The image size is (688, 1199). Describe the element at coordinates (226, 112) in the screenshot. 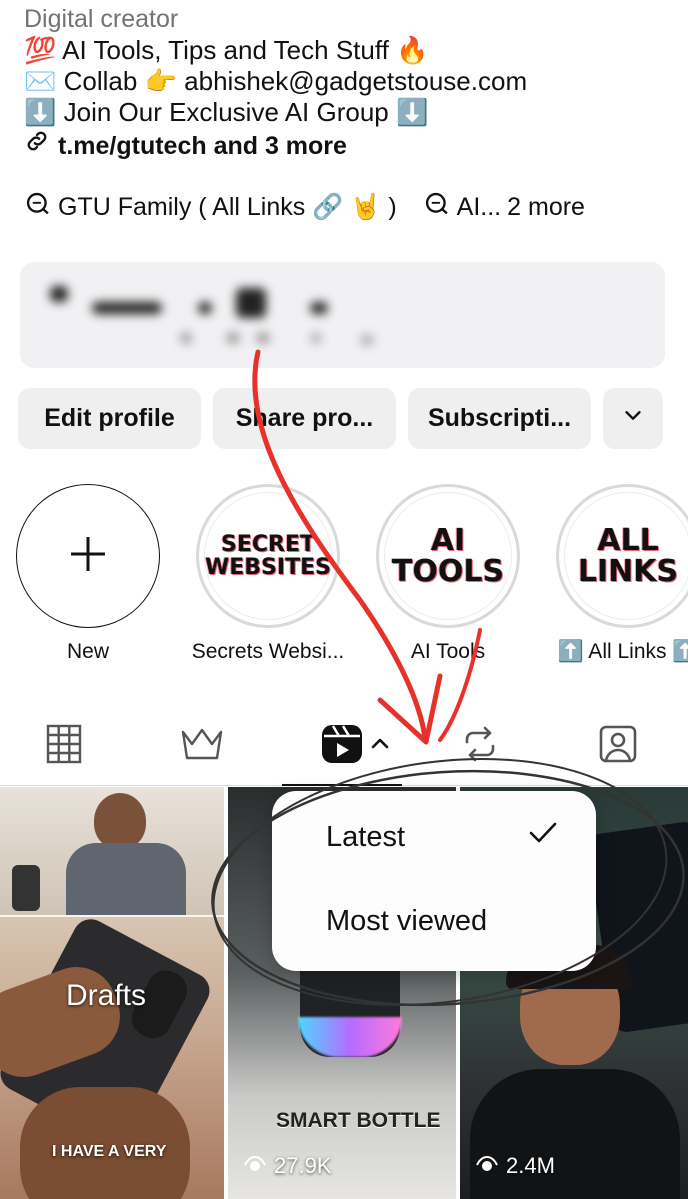

I see `bio-line-3-text: Join Our Exclusive AI Group` at that location.